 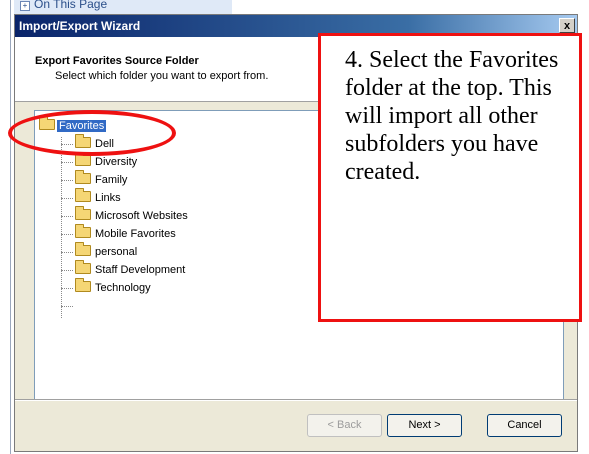 What do you see at coordinates (116, 252) in the screenshot?
I see `tree-item-label: personal` at bounding box center [116, 252].